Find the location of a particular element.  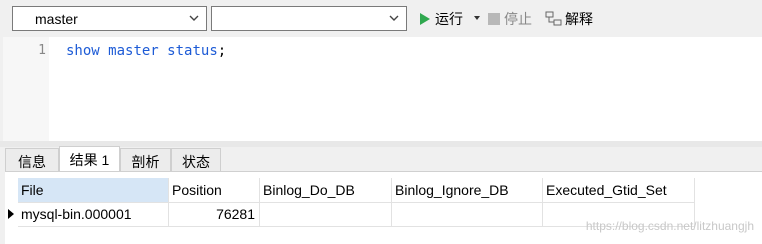

sql-code-line: show master status; is located at coordinates (146, 51).